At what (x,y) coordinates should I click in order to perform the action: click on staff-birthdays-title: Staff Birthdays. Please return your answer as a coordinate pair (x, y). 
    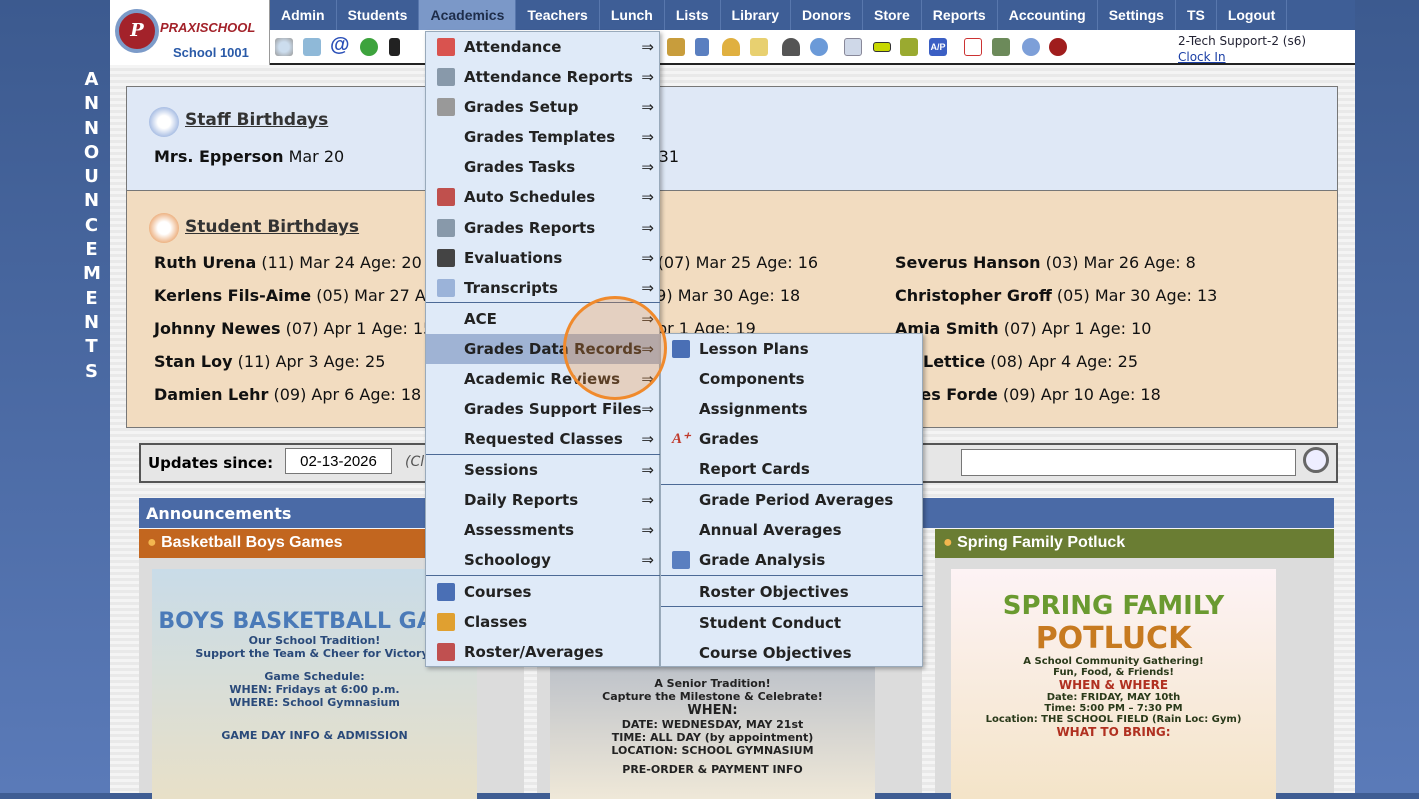
    Looking at the image, I should click on (256, 120).